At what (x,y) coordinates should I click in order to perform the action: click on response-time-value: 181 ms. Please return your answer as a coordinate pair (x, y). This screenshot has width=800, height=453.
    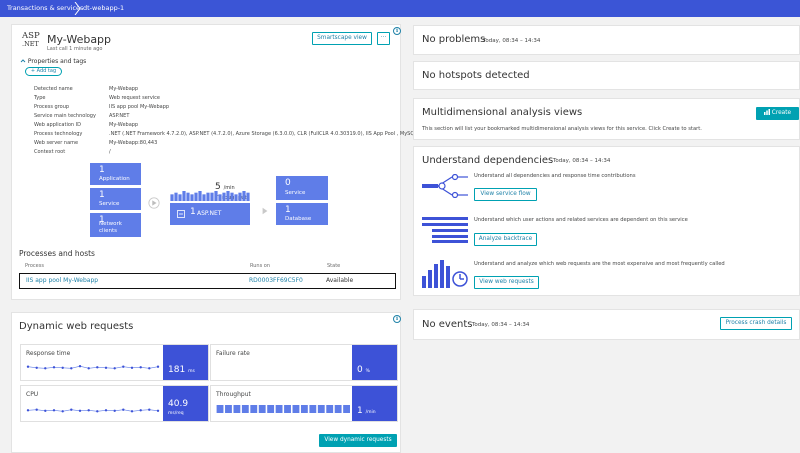
    Looking at the image, I should click on (185, 362).